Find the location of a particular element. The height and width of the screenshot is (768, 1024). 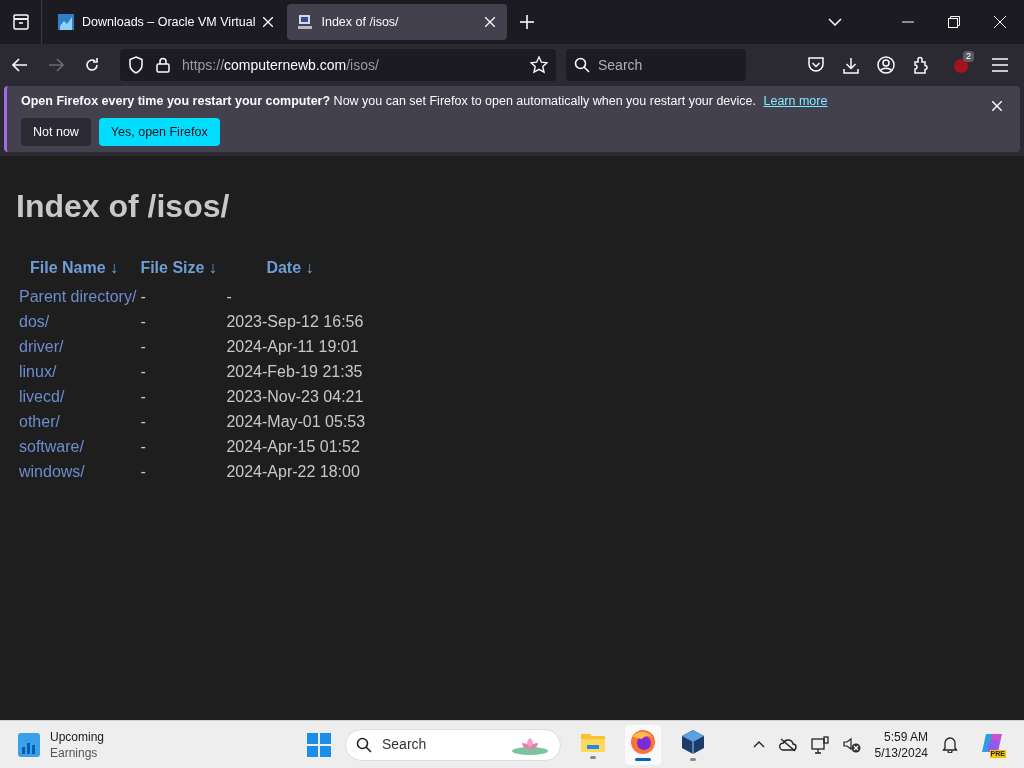

back-icon is located at coordinates (20, 65).